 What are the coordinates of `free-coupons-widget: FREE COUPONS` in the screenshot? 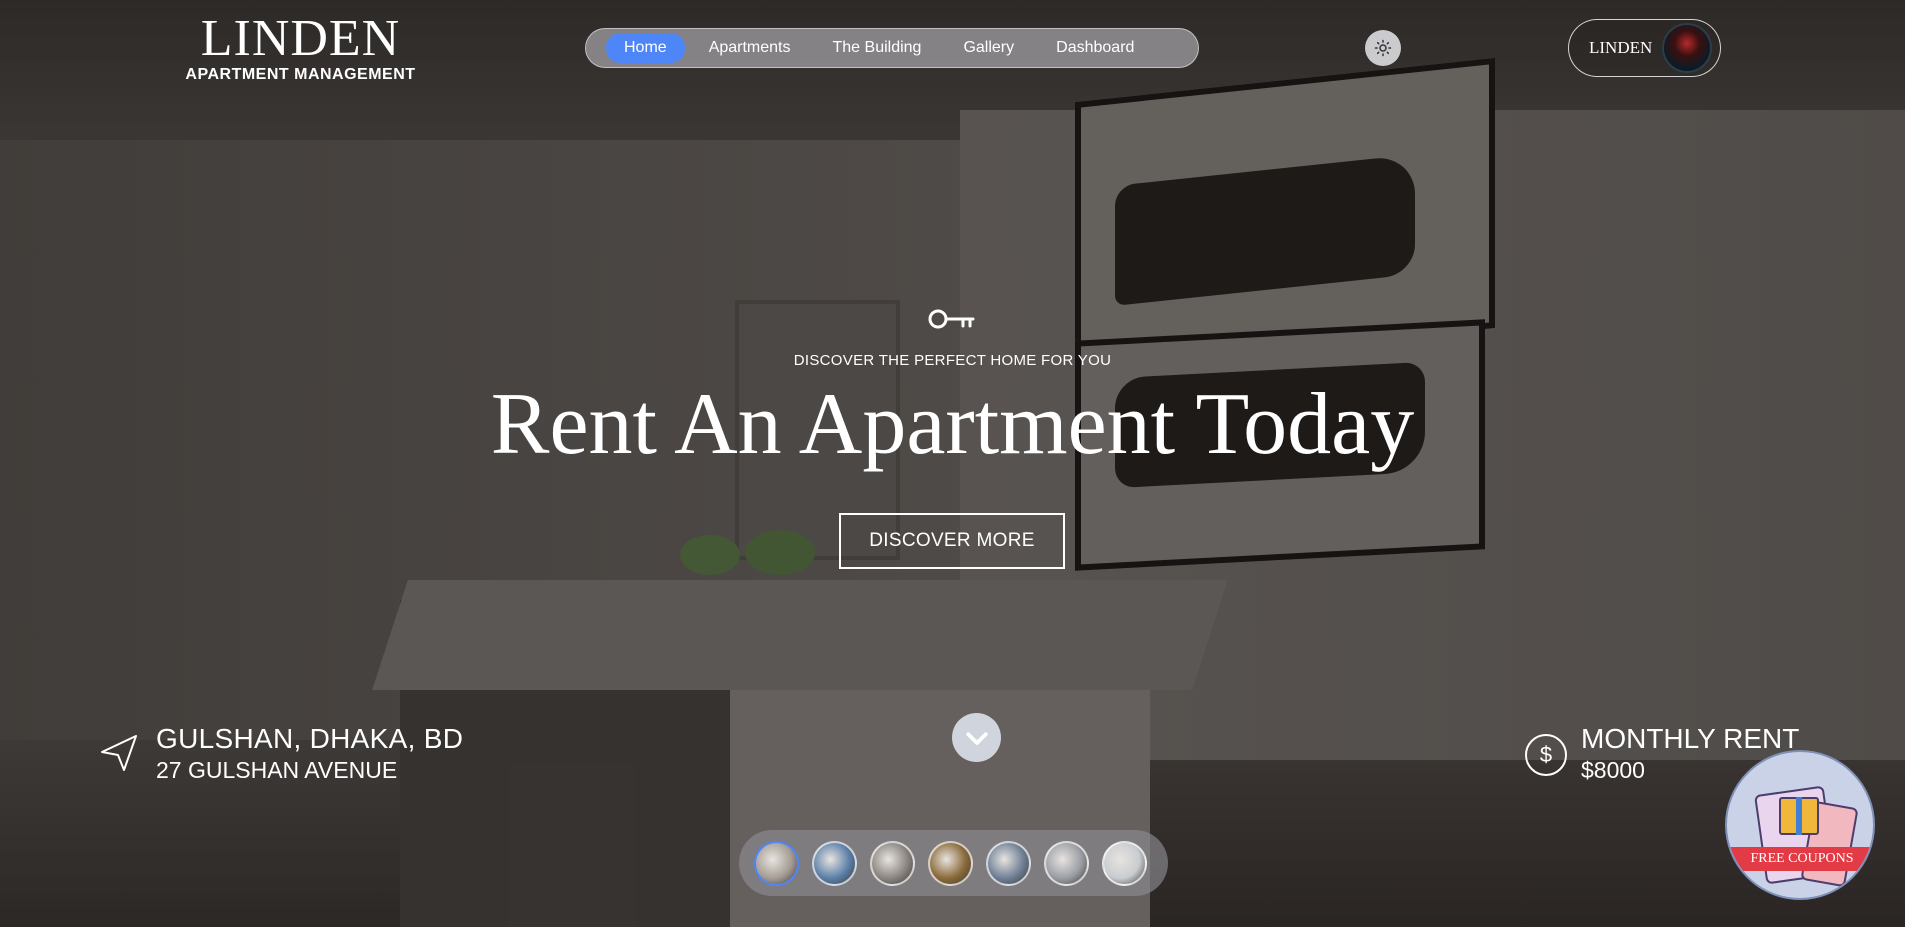 It's located at (1800, 825).